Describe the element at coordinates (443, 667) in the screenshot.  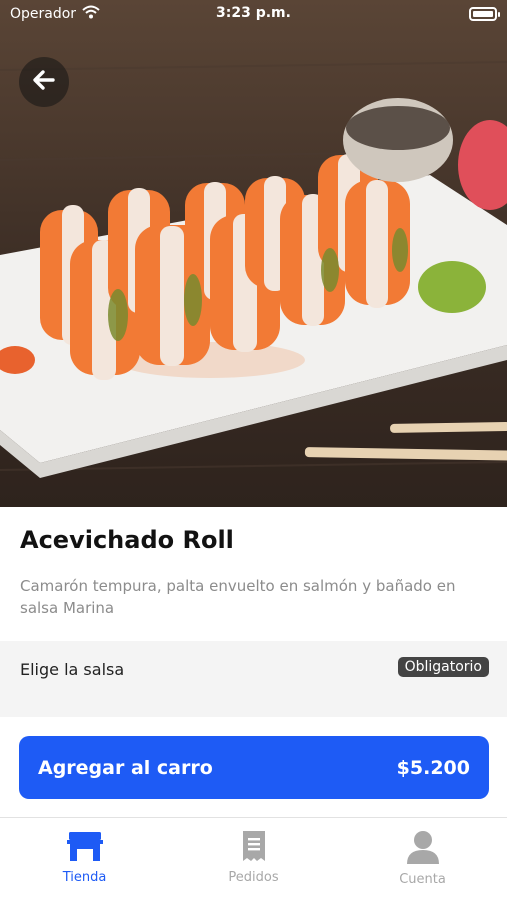
I see `required-badge: Obligatorio` at that location.